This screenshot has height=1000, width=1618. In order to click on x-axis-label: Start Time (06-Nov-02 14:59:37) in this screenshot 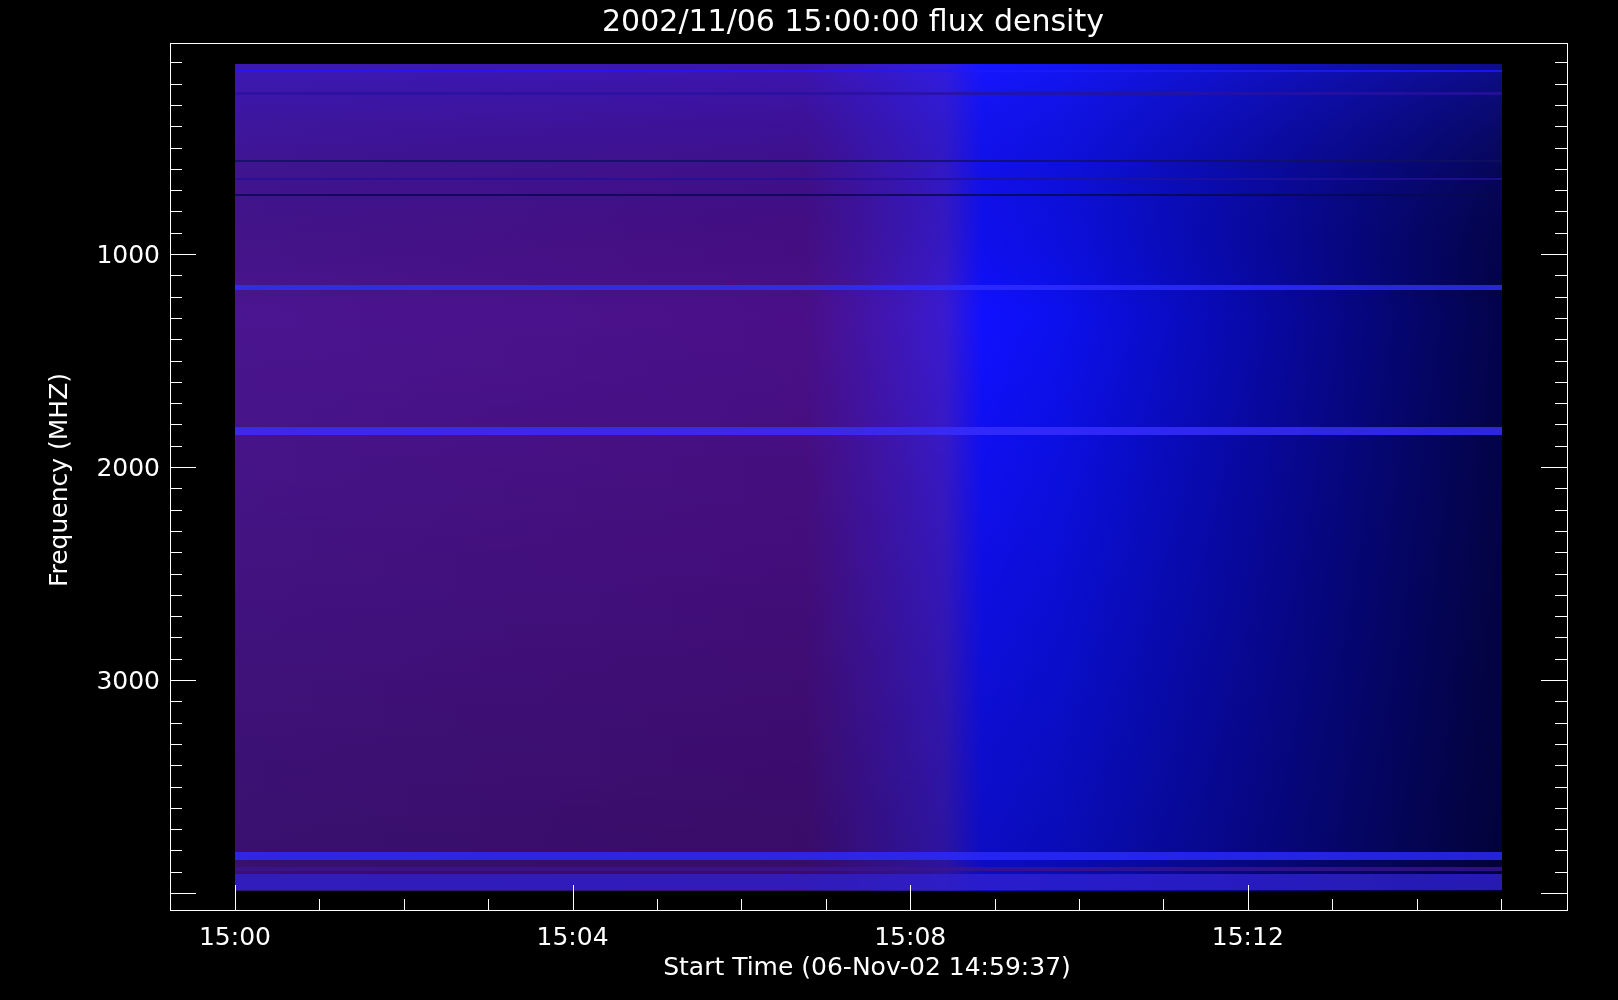, I will do `click(867, 966)`.